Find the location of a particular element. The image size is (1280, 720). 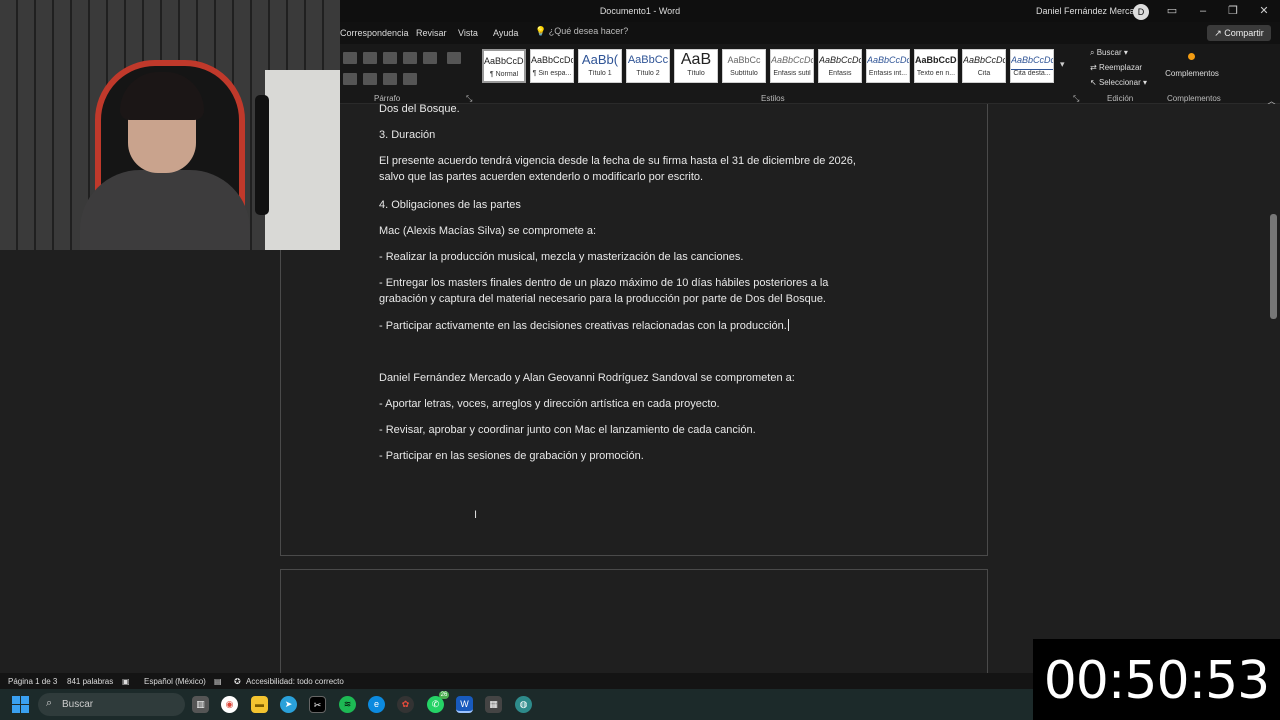

bullets-icon is located at coordinates (350, 58).